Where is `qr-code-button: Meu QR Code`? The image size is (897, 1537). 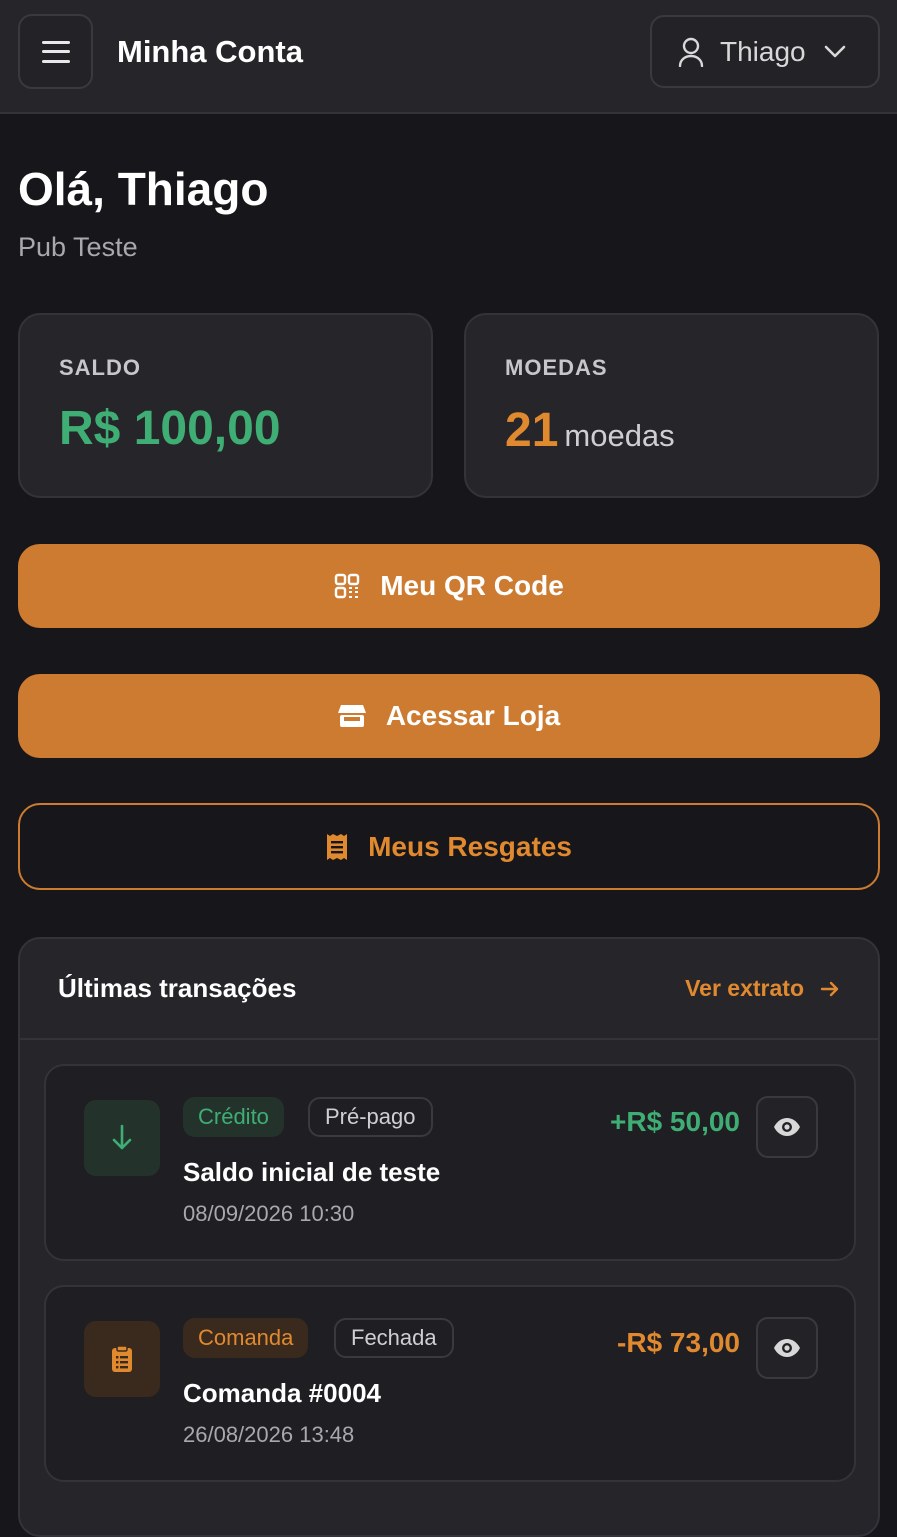
qr-code-button: Meu QR Code is located at coordinates (449, 586).